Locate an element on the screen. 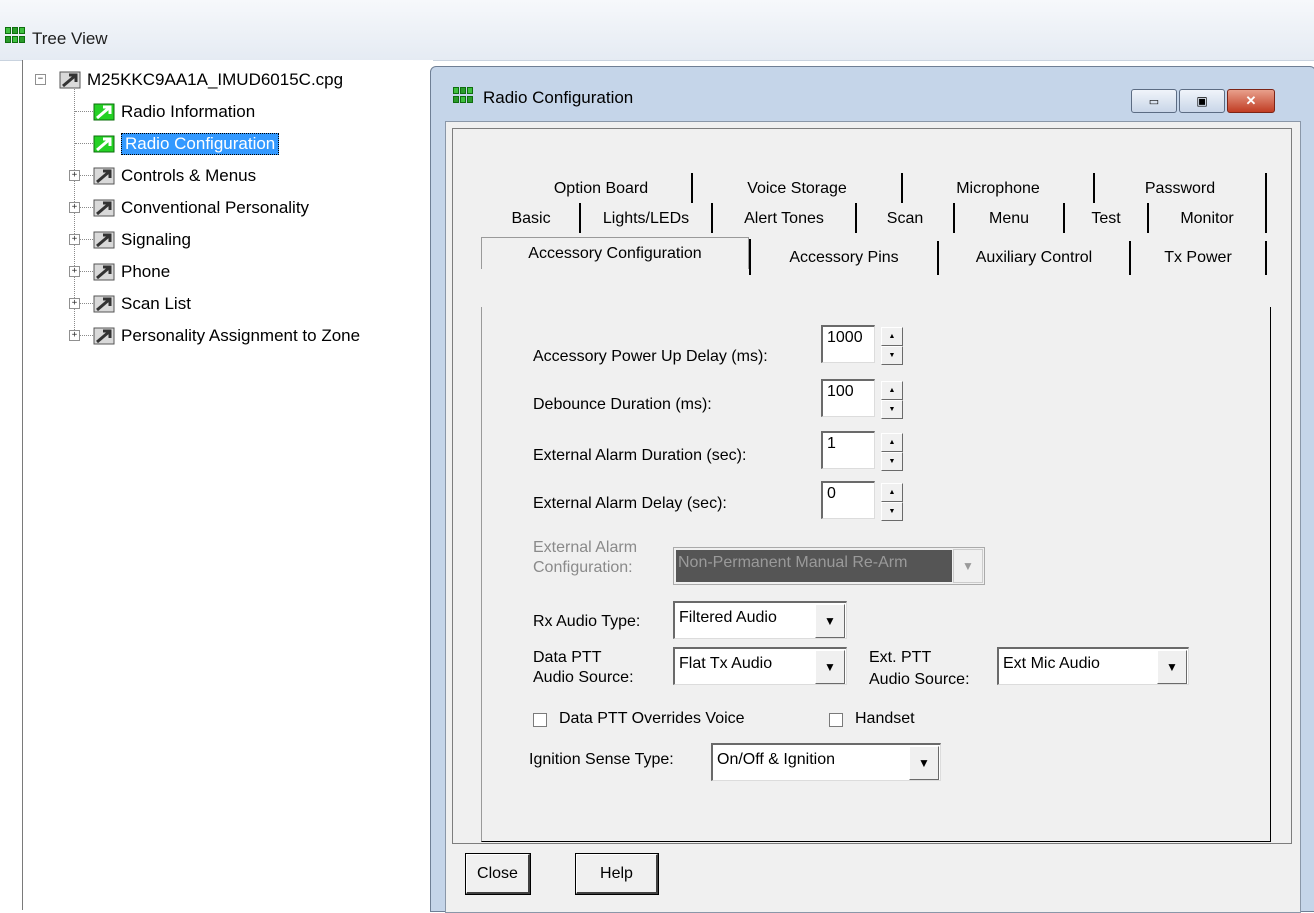  tab-accessory-configuration: Accessory Configuration is located at coordinates (615, 253).